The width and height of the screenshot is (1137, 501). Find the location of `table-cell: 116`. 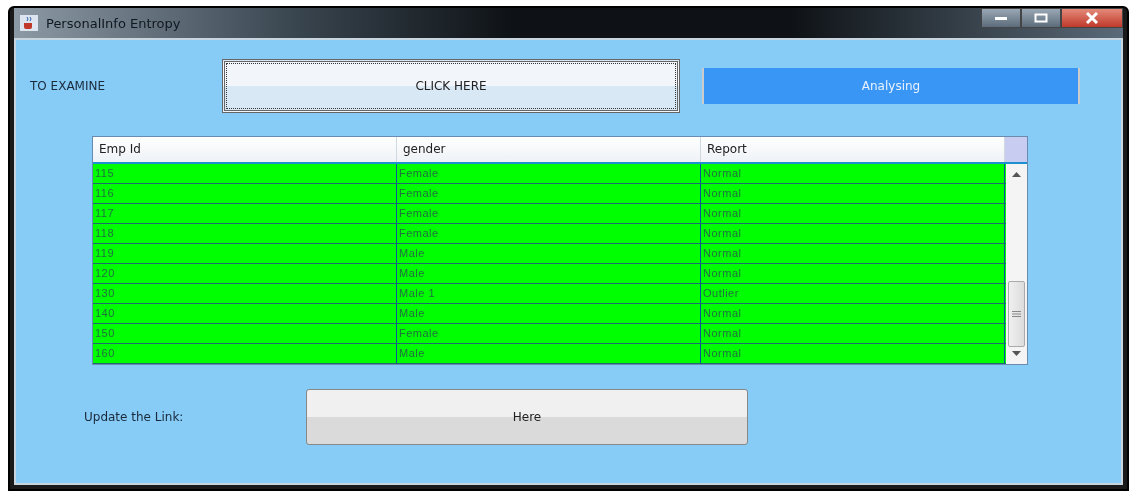

table-cell: 116 is located at coordinates (245, 193).